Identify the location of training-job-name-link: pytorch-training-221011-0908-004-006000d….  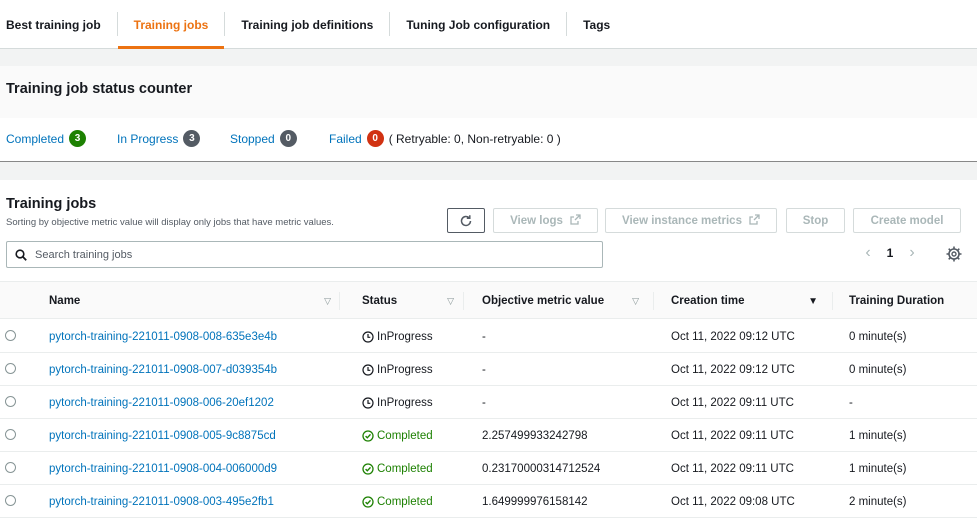
(163, 469).